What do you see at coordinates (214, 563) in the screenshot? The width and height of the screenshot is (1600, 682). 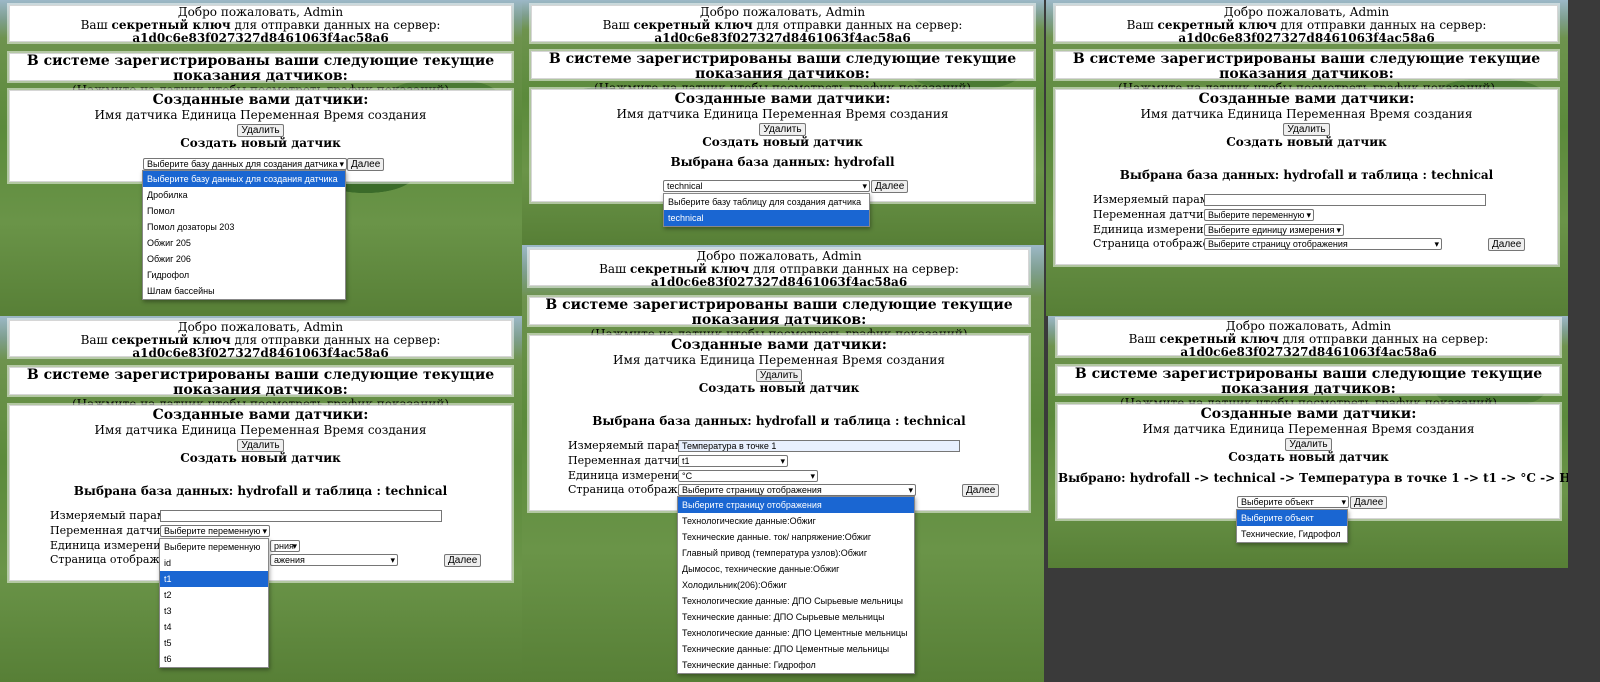 I see `variable-option: id` at bounding box center [214, 563].